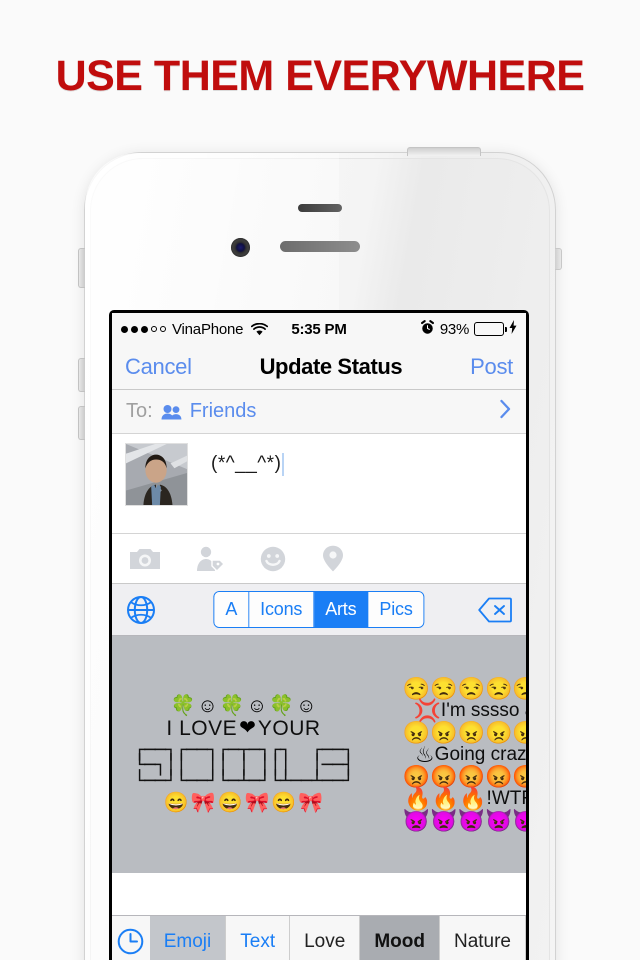 Image resolution: width=640 pixels, height=960 pixels. I want to click on art-text-your: YOUR, so click(289, 728).